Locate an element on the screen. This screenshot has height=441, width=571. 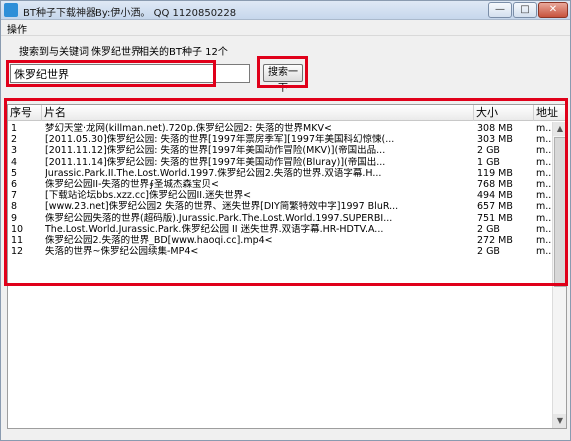
window-author: By:伊小洒。 QQ 1120850228 is located at coordinates (166, 13).